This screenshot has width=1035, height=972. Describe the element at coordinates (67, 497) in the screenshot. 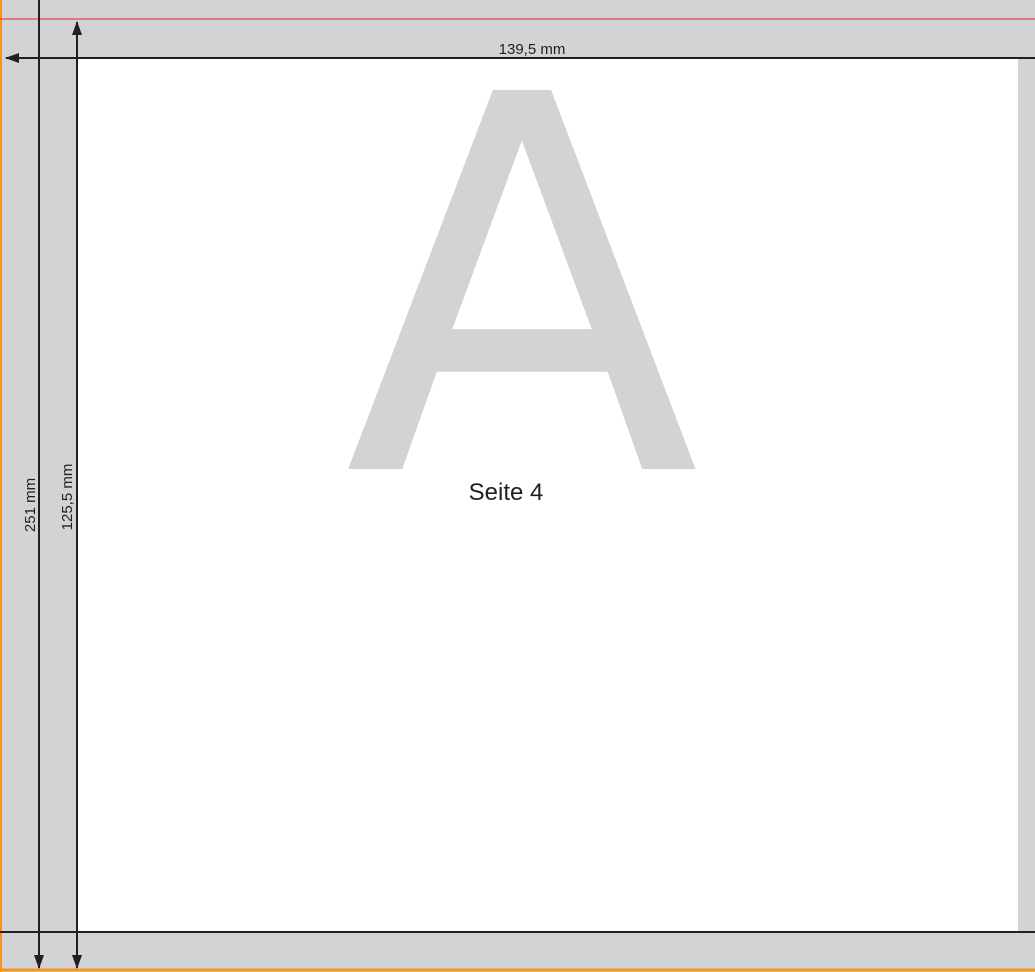

I see `half-height-dimension-label: 125,5 mm` at that location.